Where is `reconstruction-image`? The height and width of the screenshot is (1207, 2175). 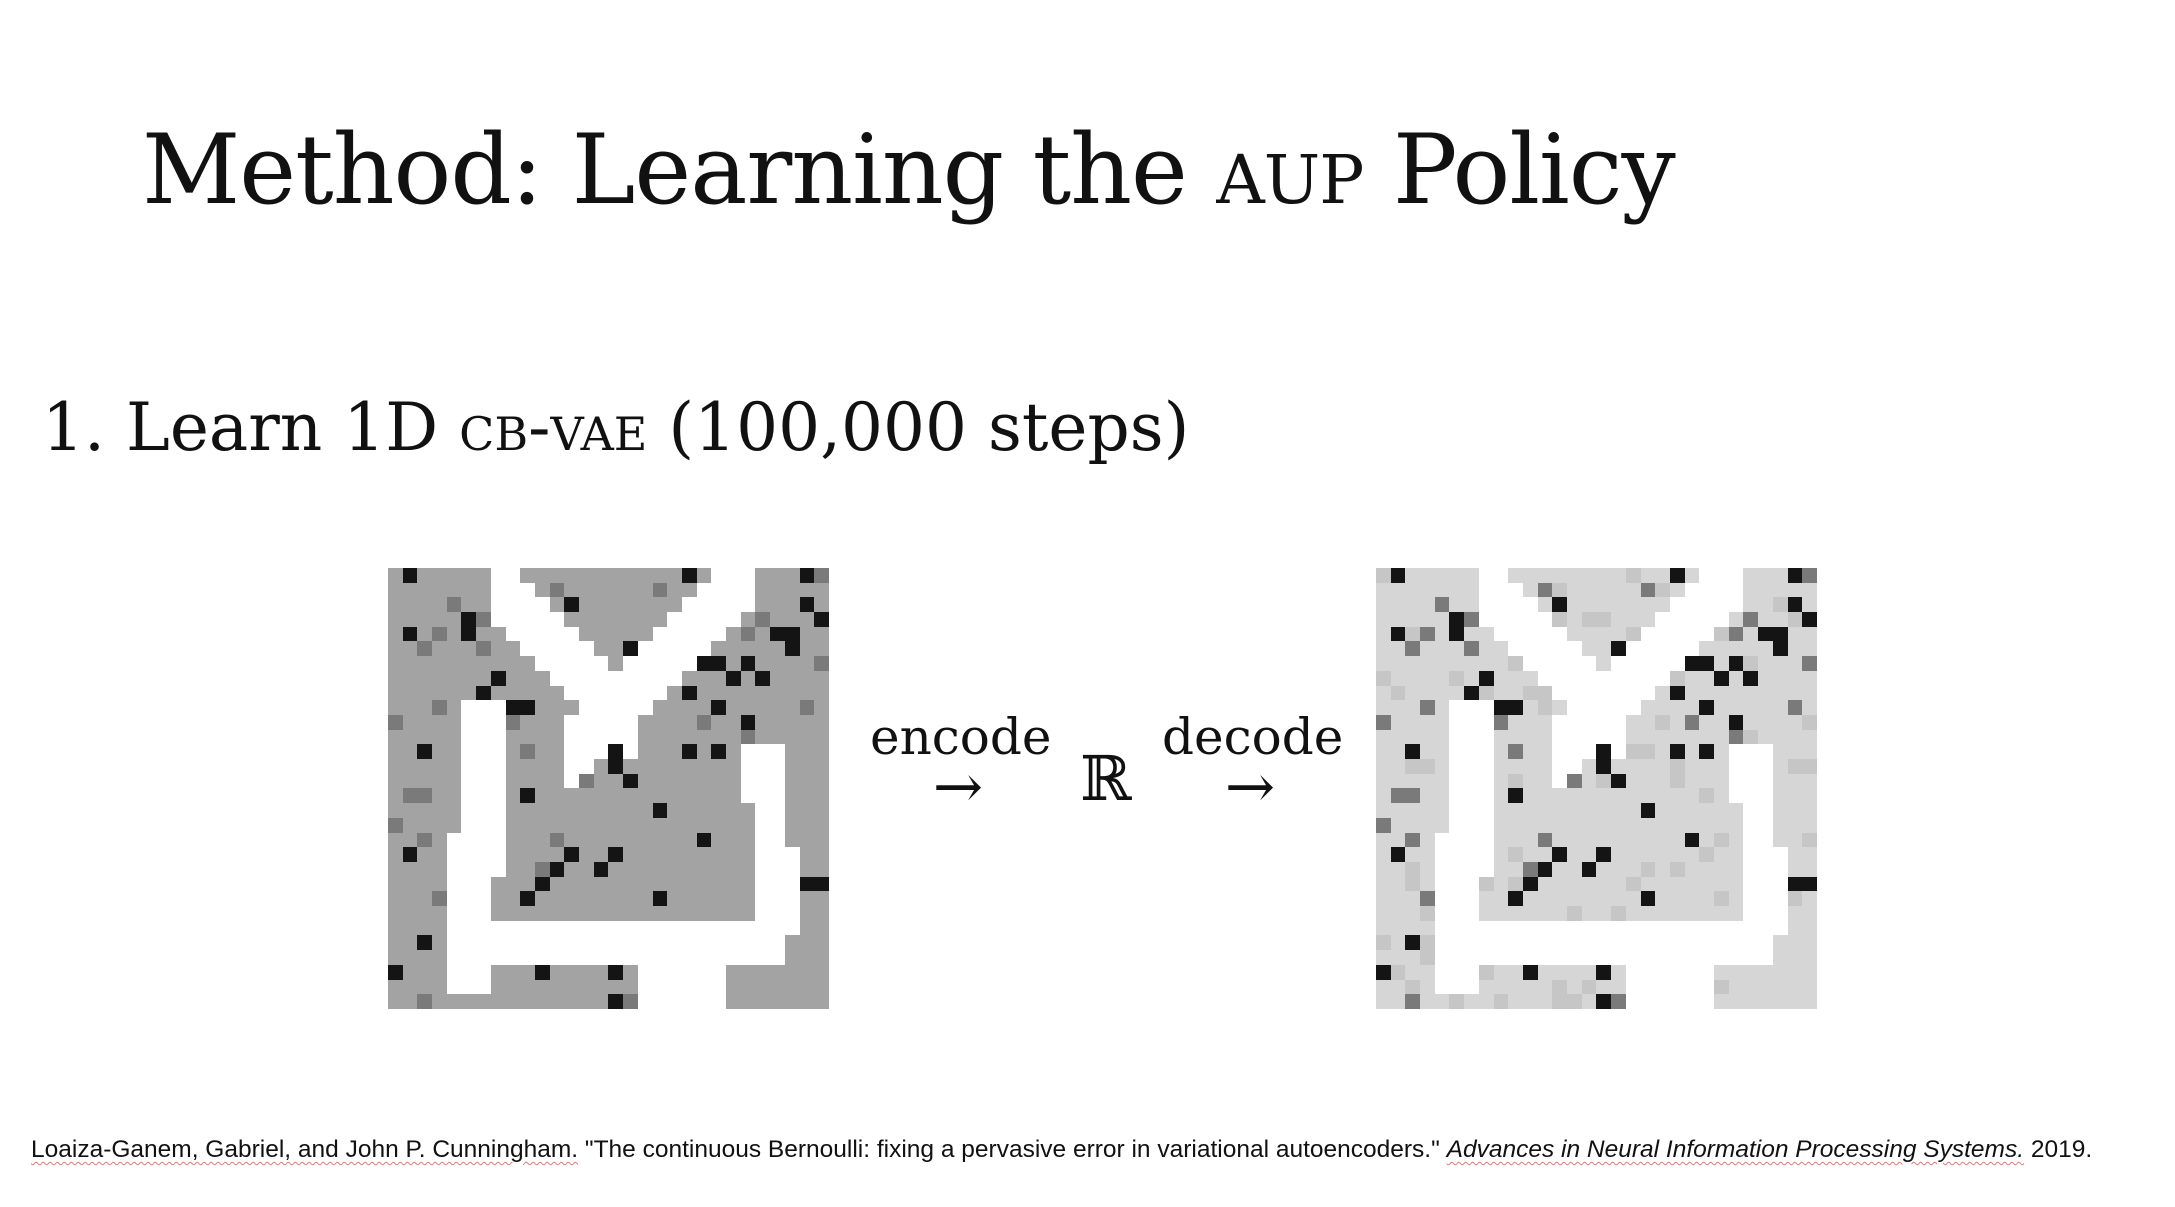
reconstruction-image is located at coordinates (1596, 788).